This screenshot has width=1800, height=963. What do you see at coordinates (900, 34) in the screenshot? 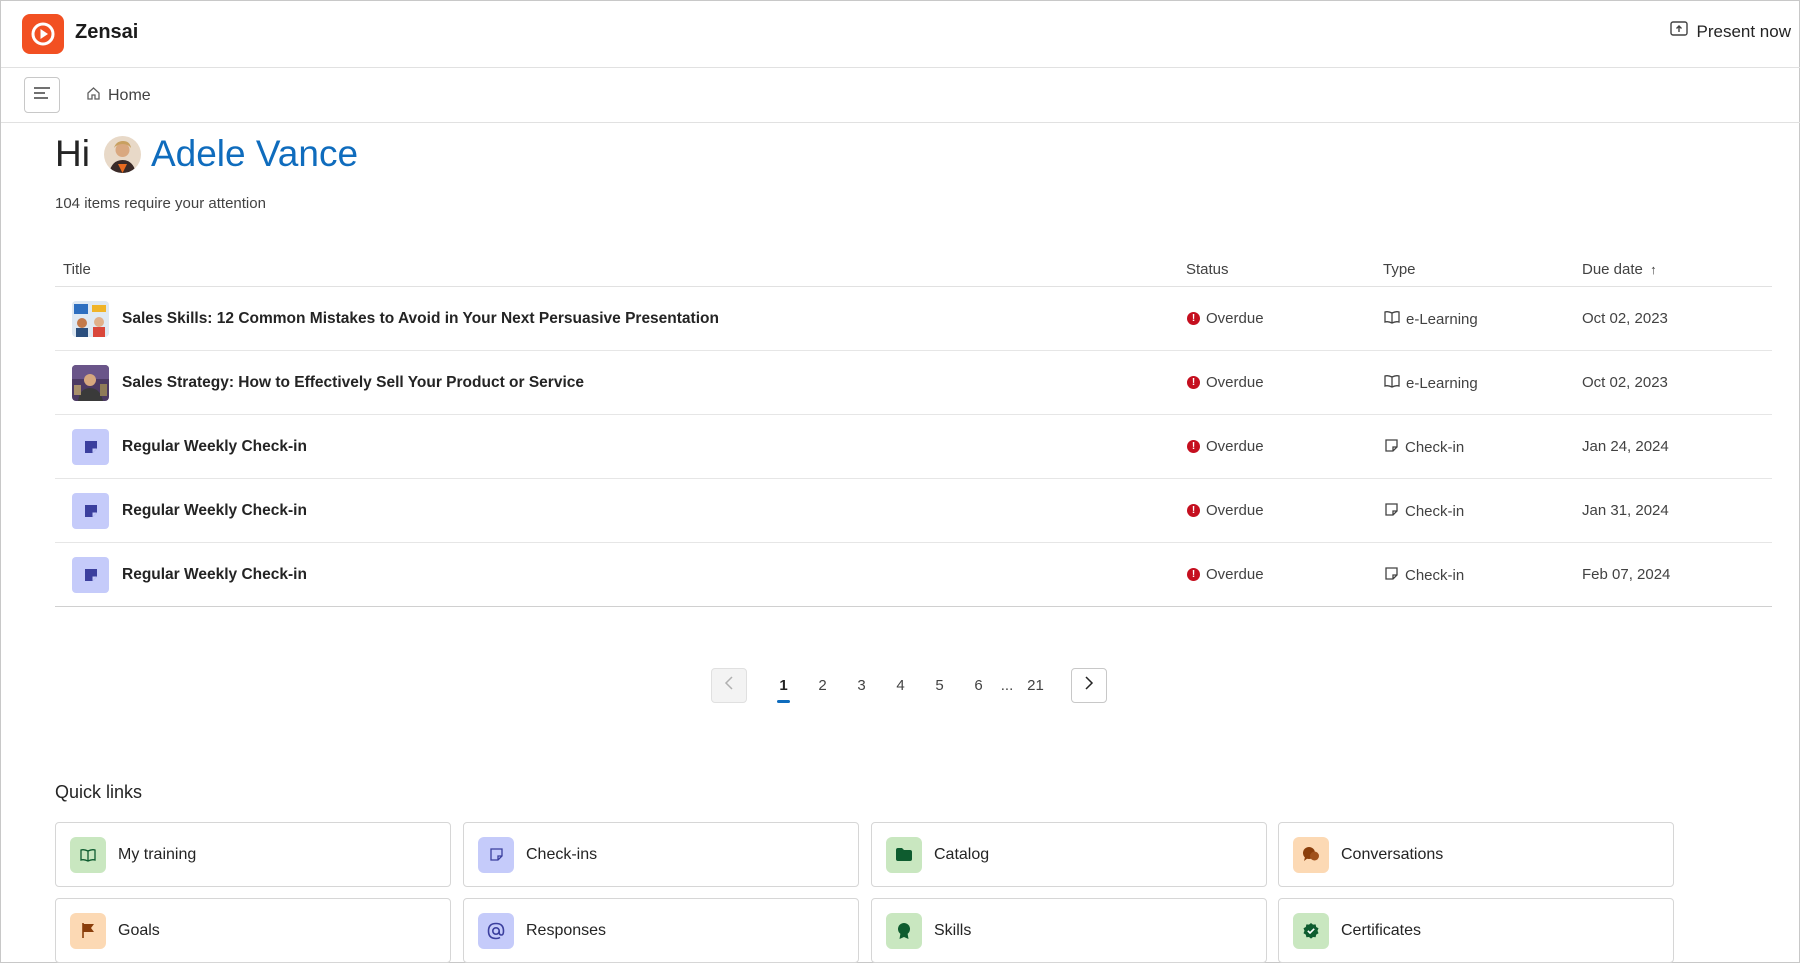
I see `top-bar: Zensai Present now` at bounding box center [900, 34].